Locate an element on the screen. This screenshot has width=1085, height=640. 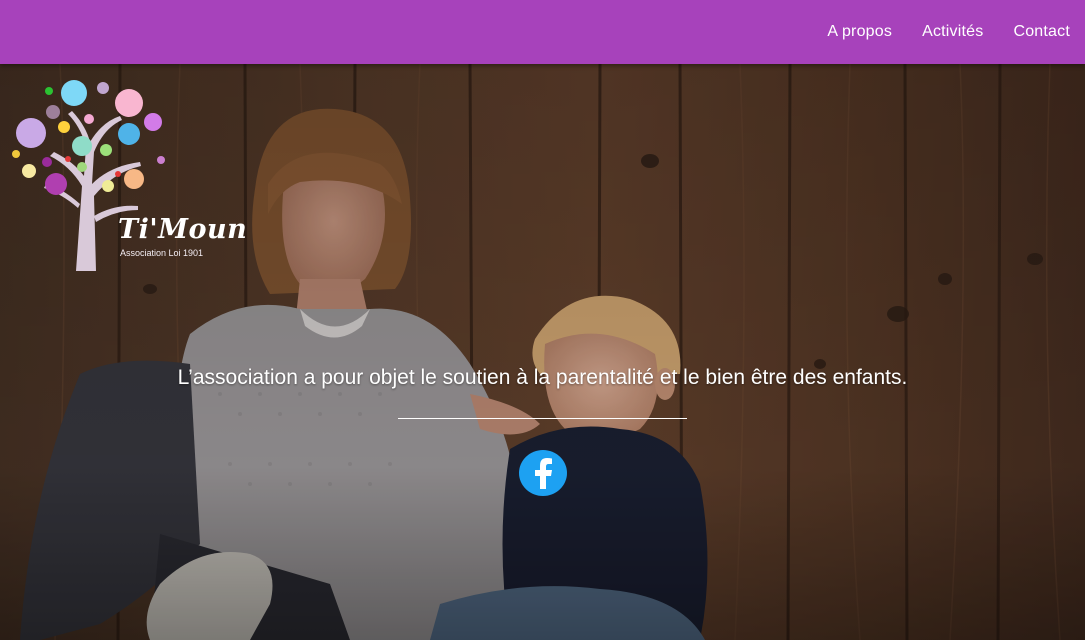
divider is located at coordinates (542, 418).